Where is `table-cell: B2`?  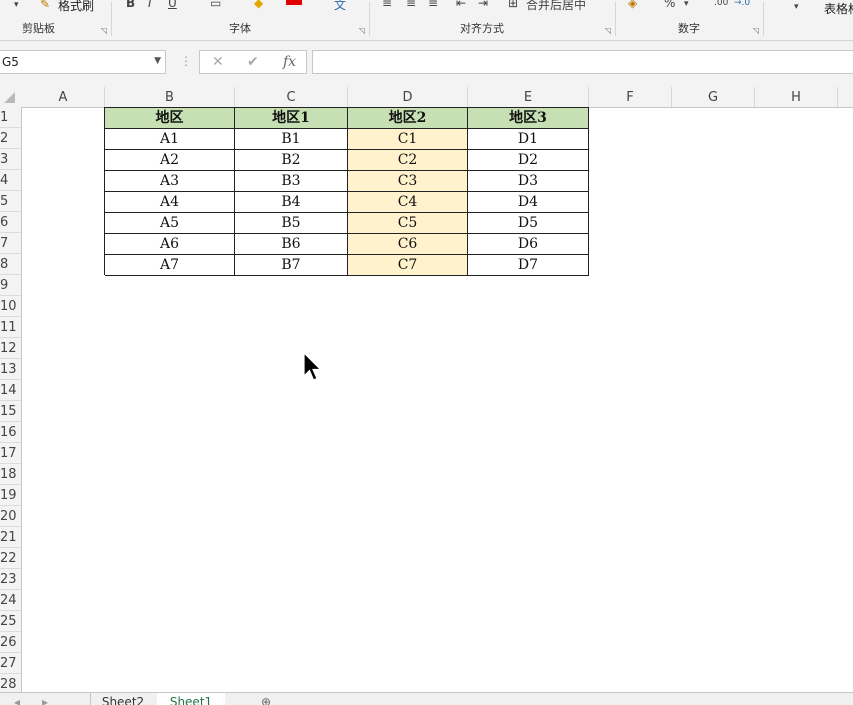 table-cell: B2 is located at coordinates (291, 160).